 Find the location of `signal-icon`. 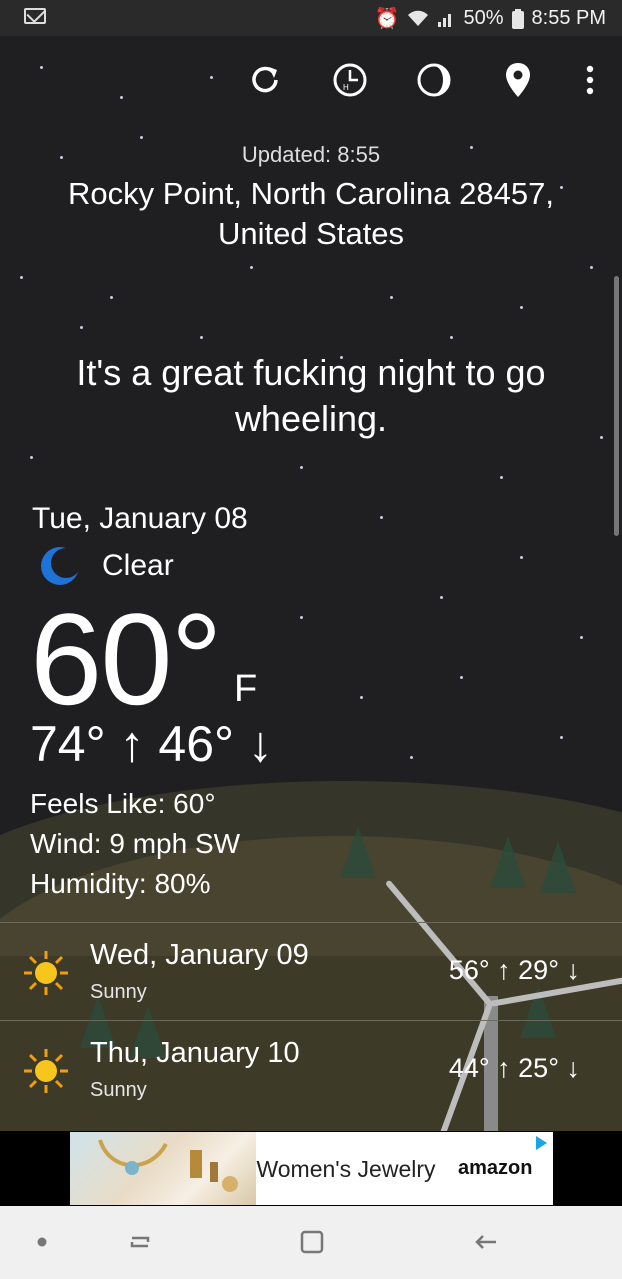

signal-icon is located at coordinates (445, 20).